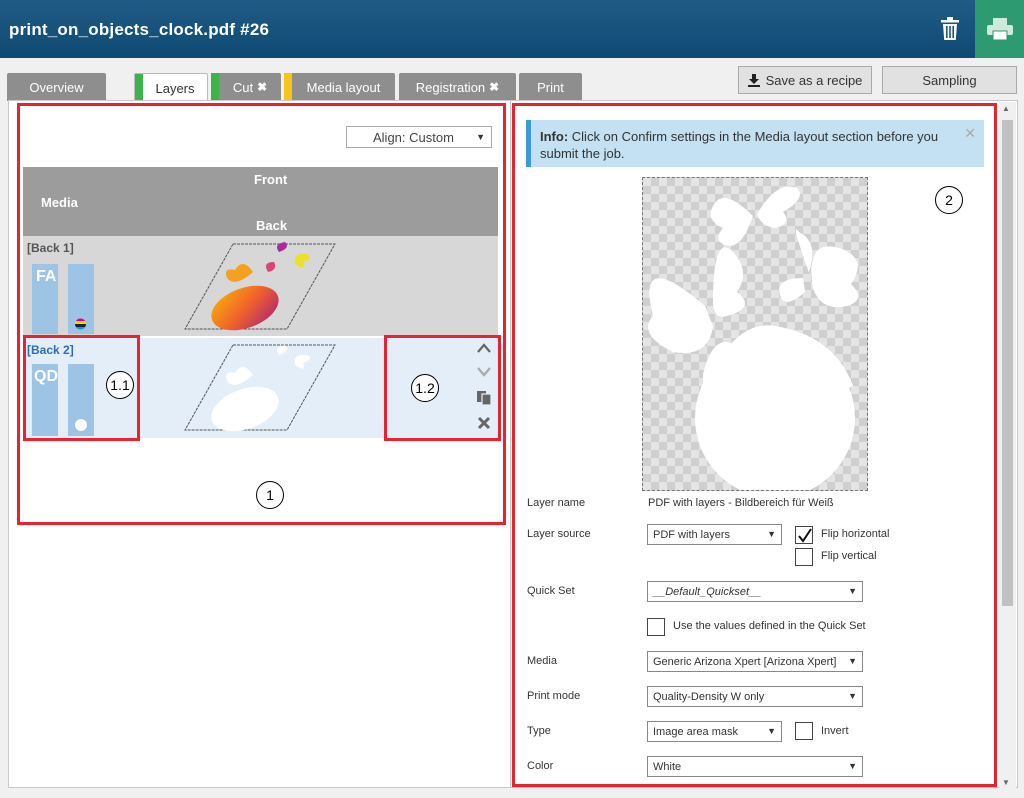  What do you see at coordinates (512, 29) in the screenshot?
I see `title-bar: print_on_objects_clock.pdf #26` at bounding box center [512, 29].